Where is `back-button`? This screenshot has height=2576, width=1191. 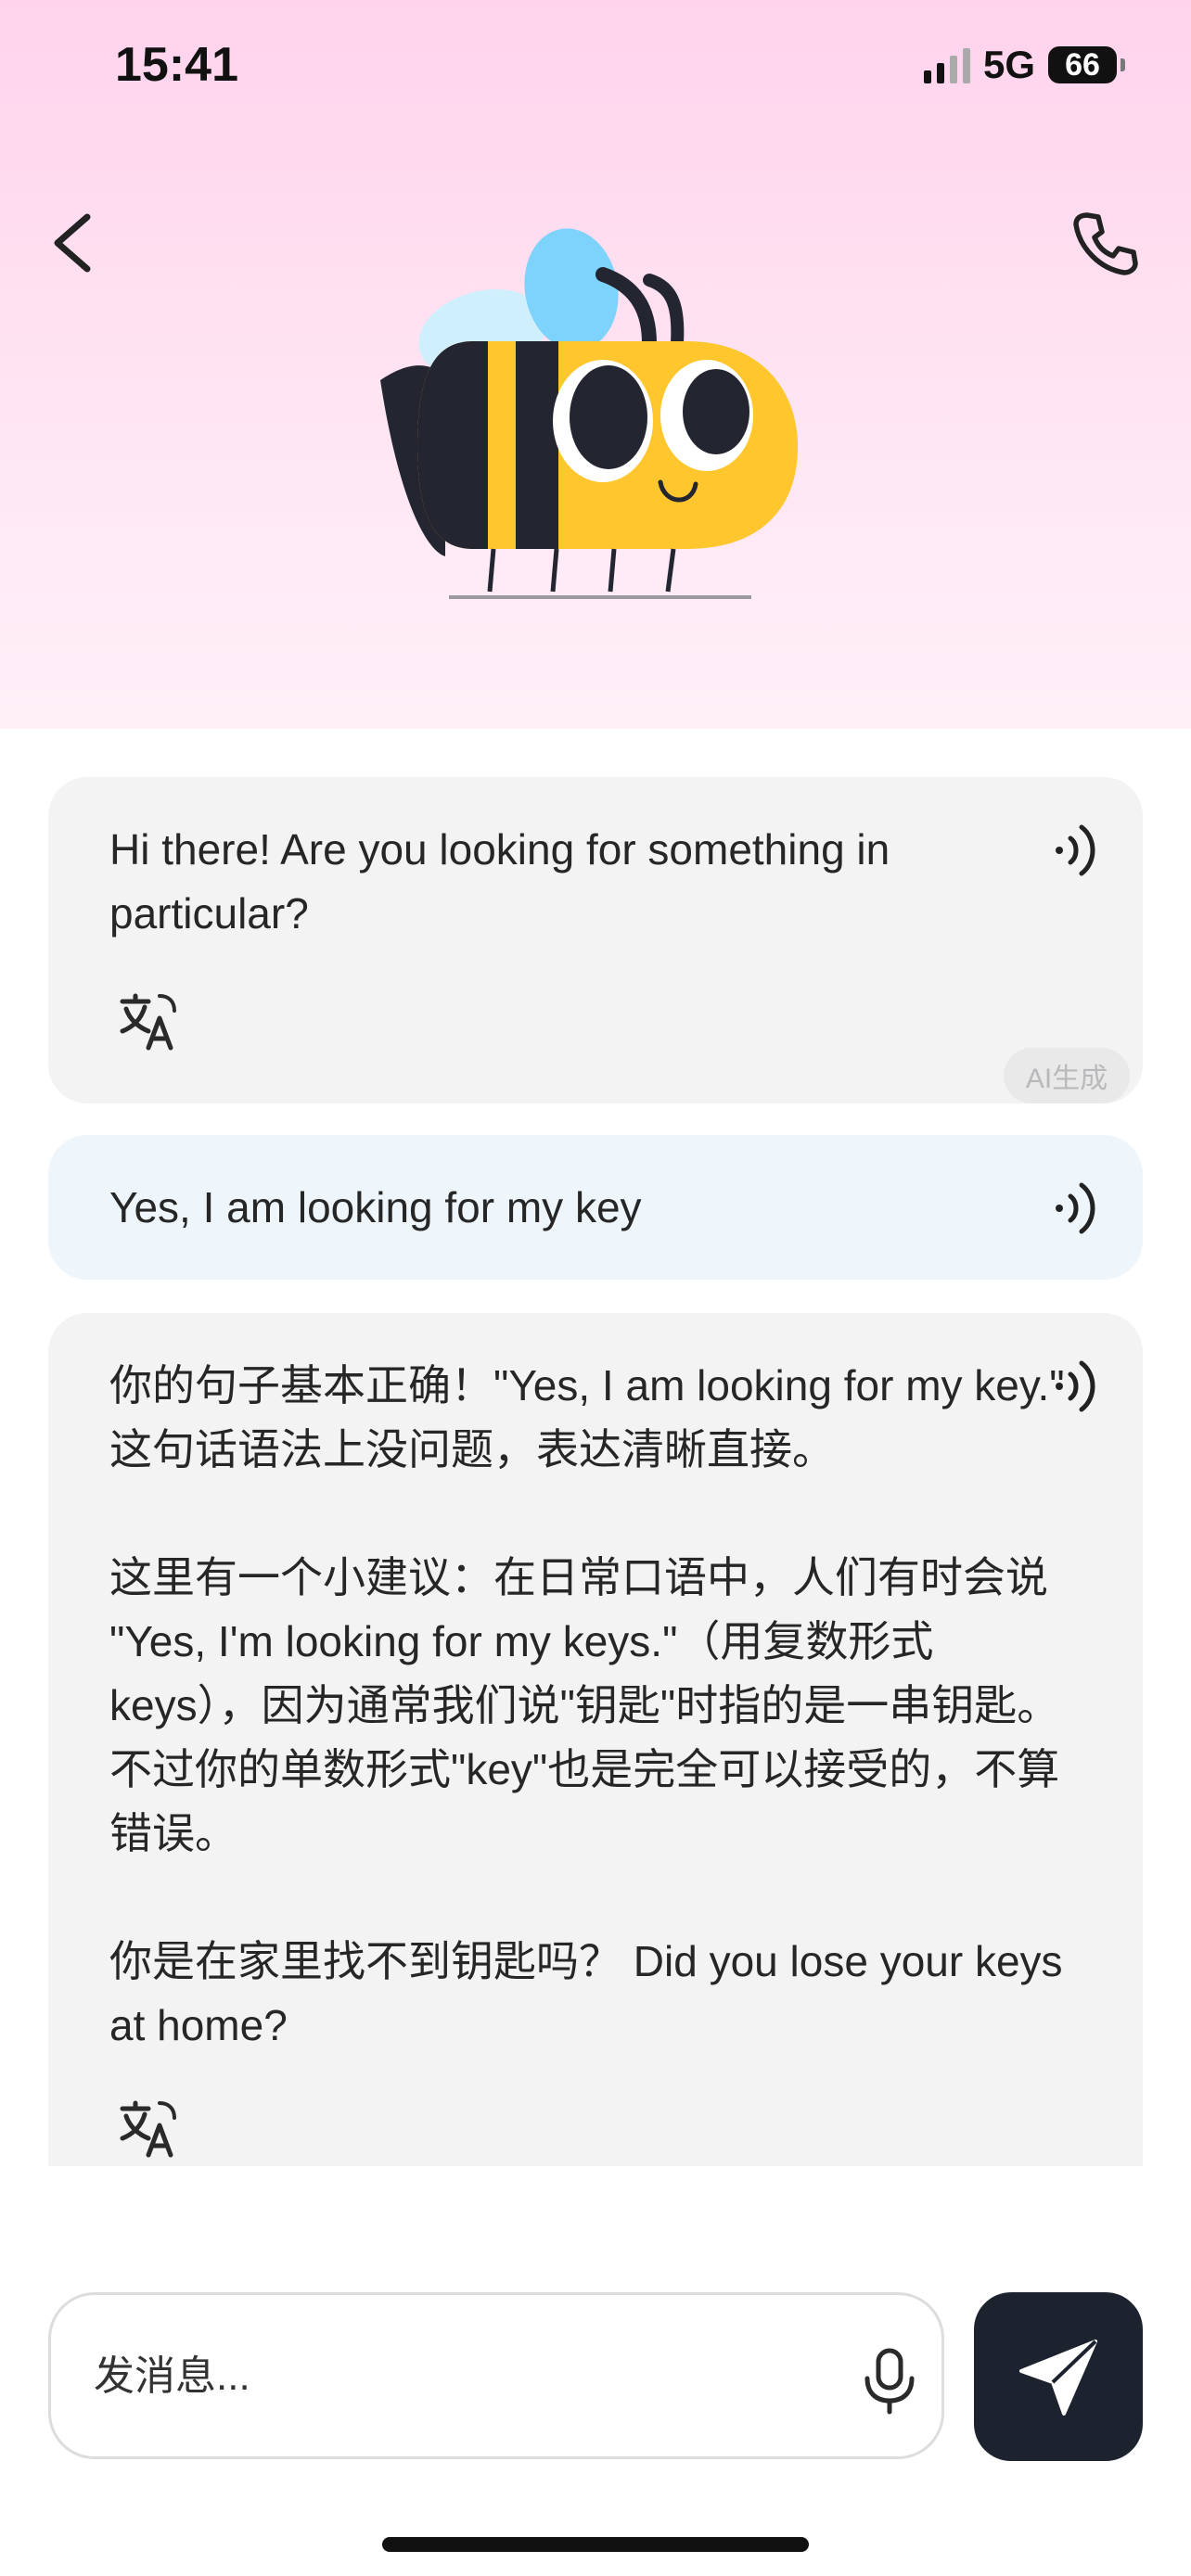 back-button is located at coordinates (73, 241).